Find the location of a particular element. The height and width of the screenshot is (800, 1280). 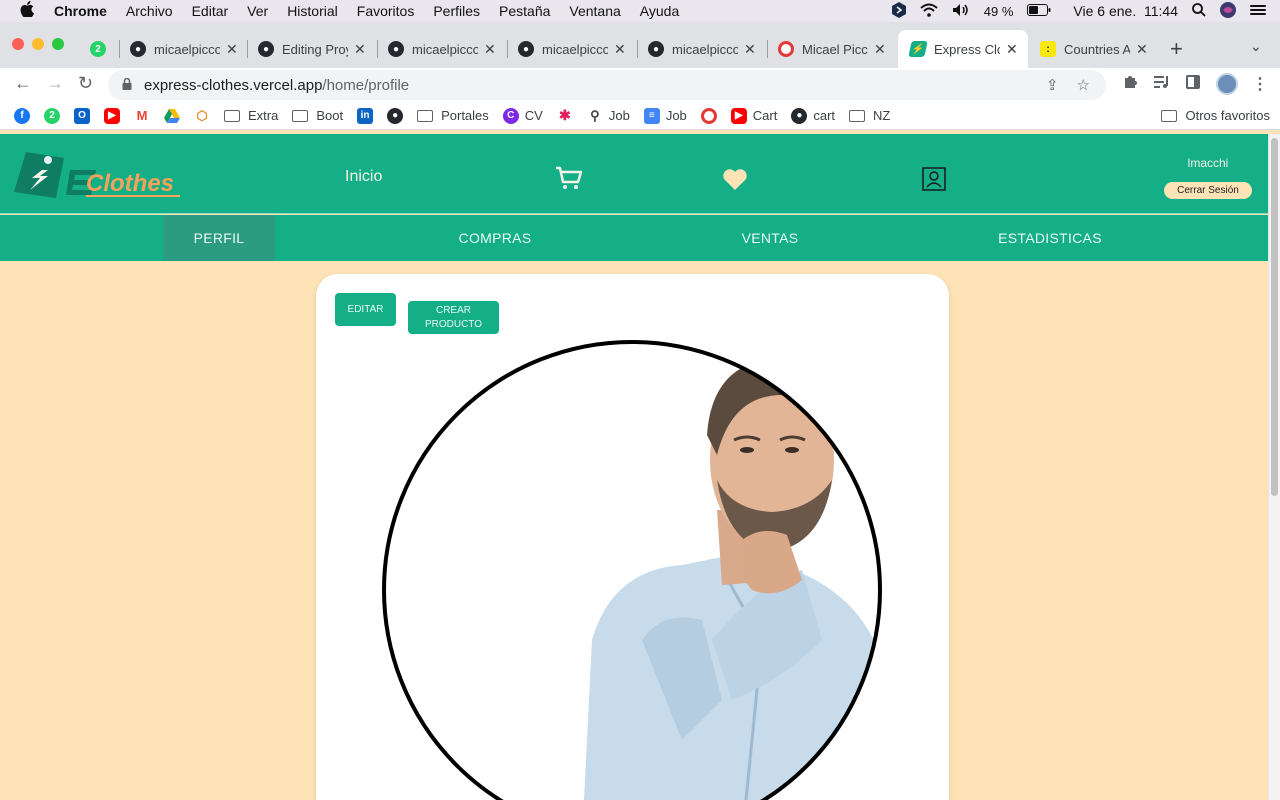

tab-perfil: PERFIL is located at coordinates (219, 238).